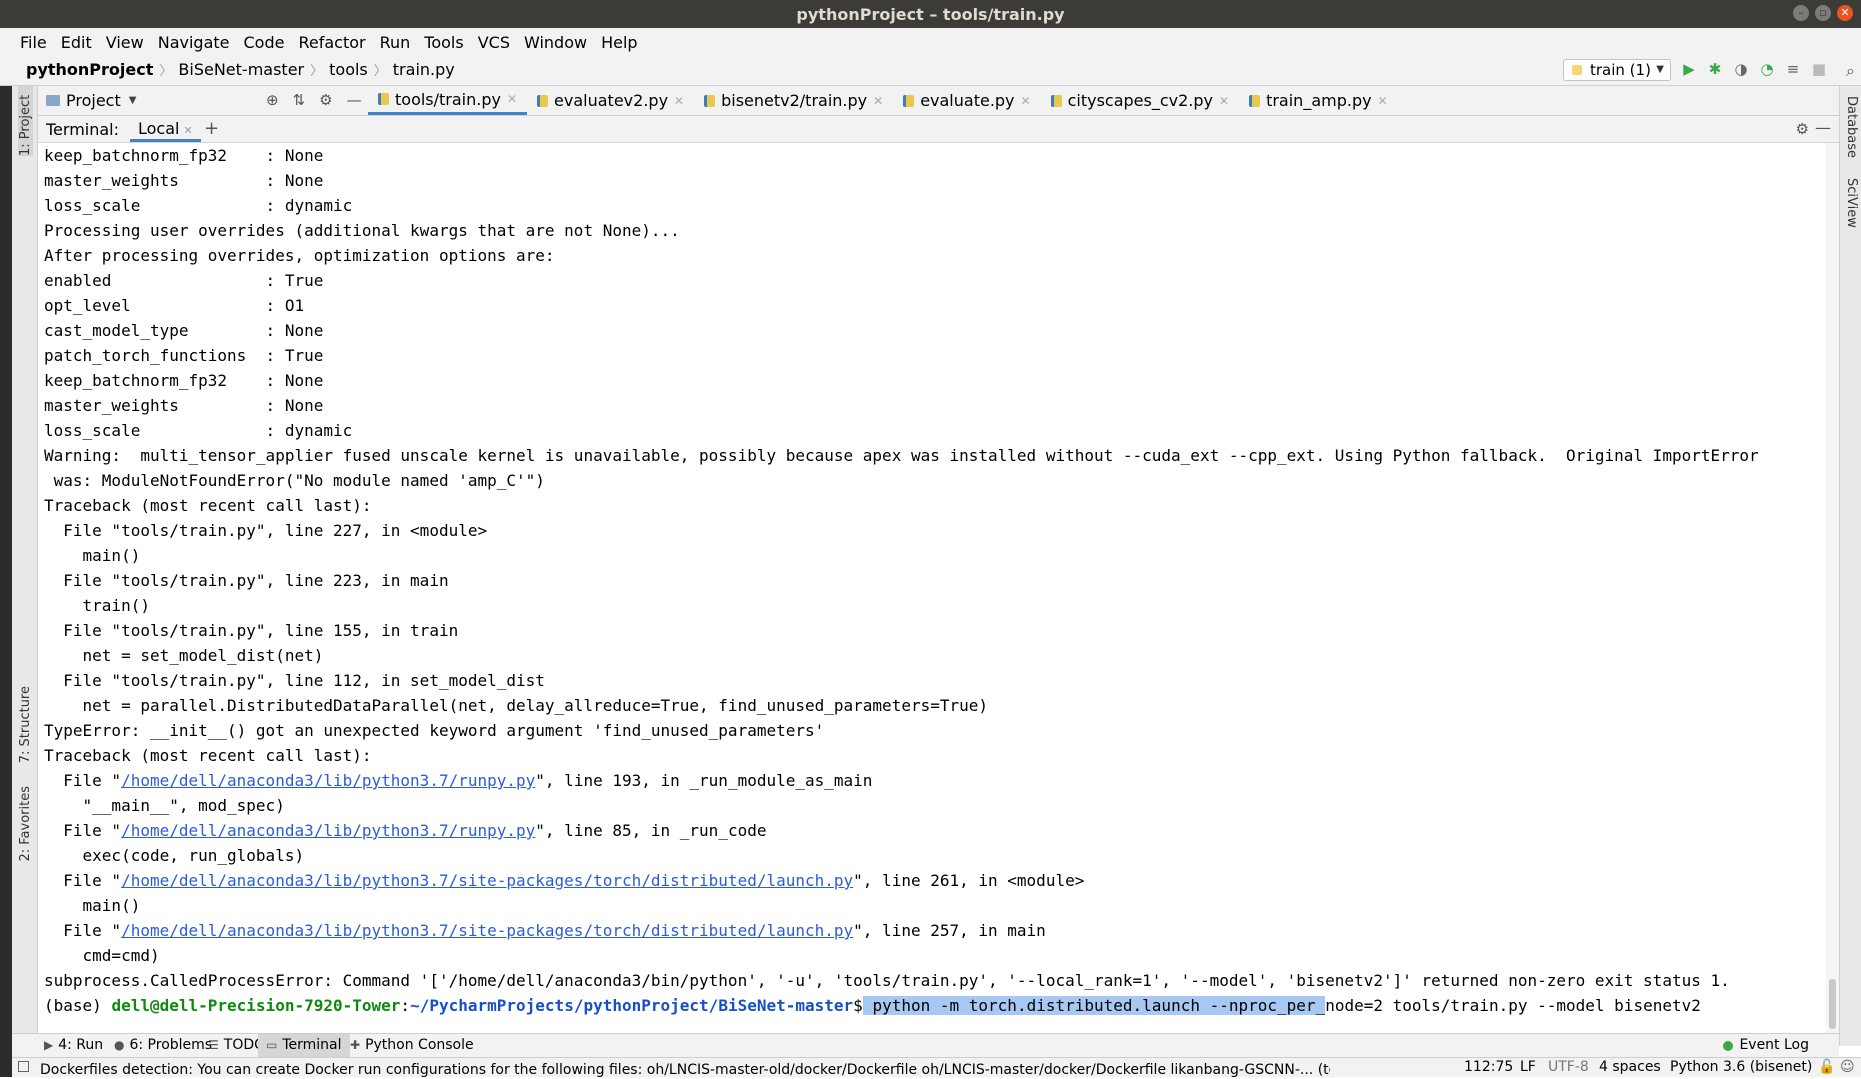 This screenshot has width=1861, height=1079. What do you see at coordinates (1793, 69) in the screenshot?
I see `concurrency-icon: ≡` at bounding box center [1793, 69].